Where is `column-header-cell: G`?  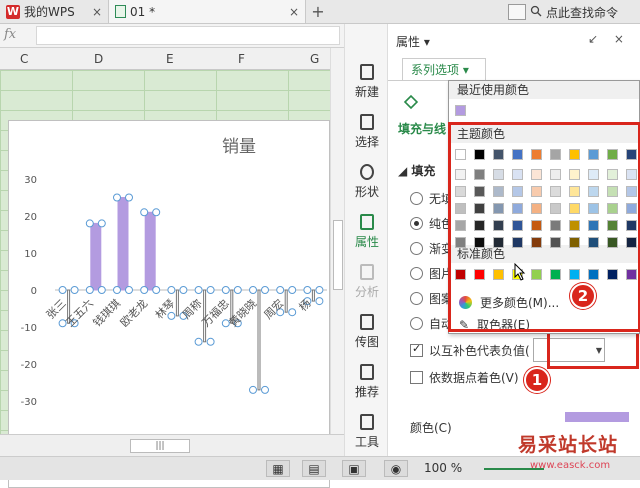 column-header-cell: G is located at coordinates (314, 59).